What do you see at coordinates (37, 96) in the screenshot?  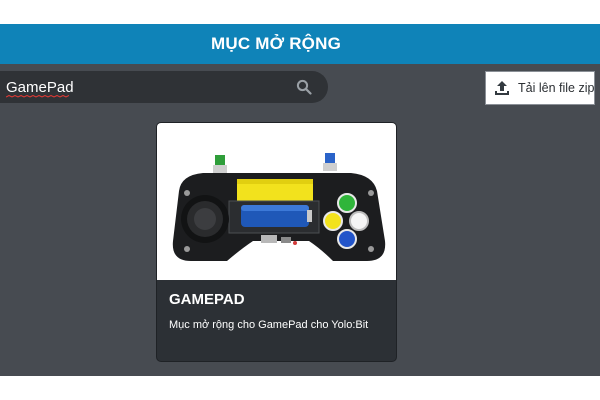 I see `spellcheck-underline` at bounding box center [37, 96].